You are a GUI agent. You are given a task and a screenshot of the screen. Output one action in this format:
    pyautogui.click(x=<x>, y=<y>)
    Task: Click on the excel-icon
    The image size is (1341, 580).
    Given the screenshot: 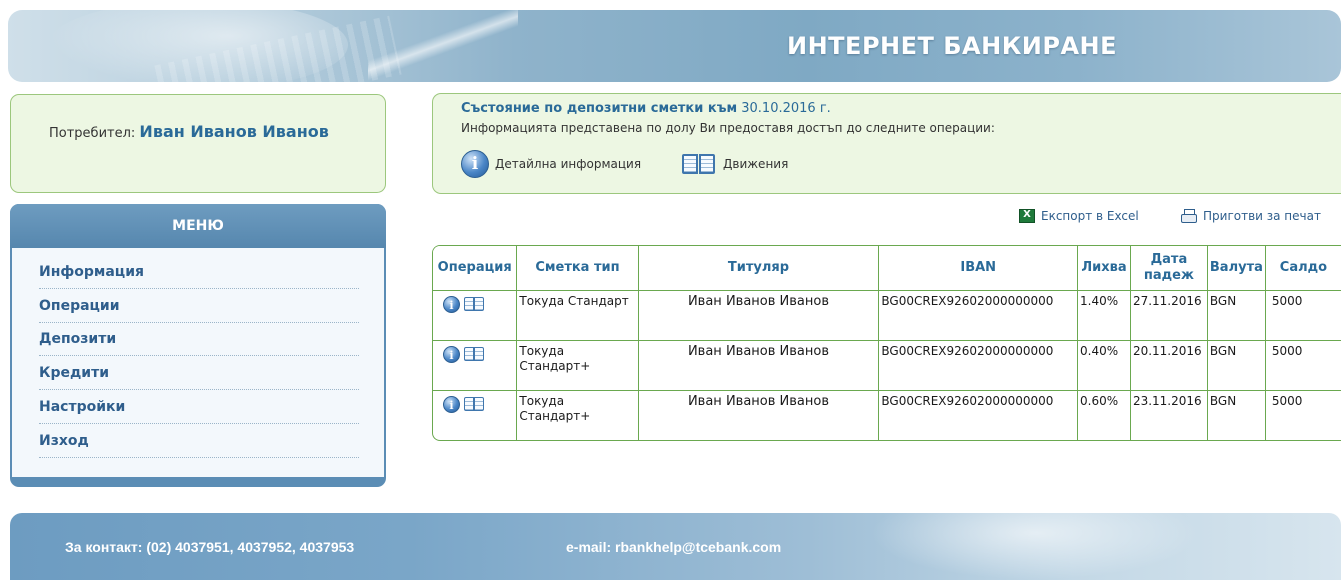 What is the action you would take?
    pyautogui.click(x=1027, y=216)
    